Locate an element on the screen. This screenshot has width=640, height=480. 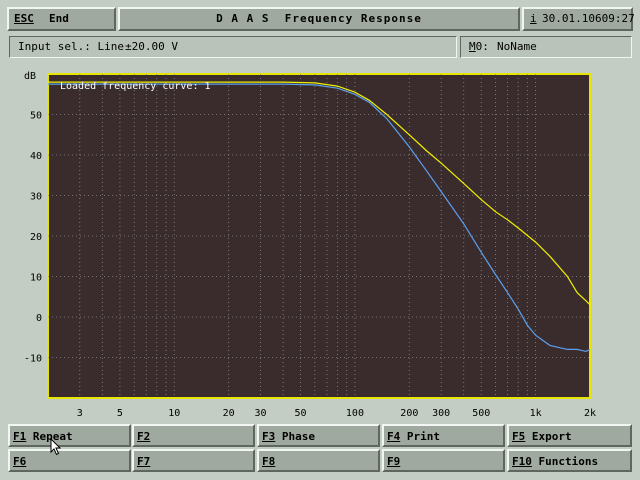
y-tick-label: -10 is located at coordinates (33, 359).